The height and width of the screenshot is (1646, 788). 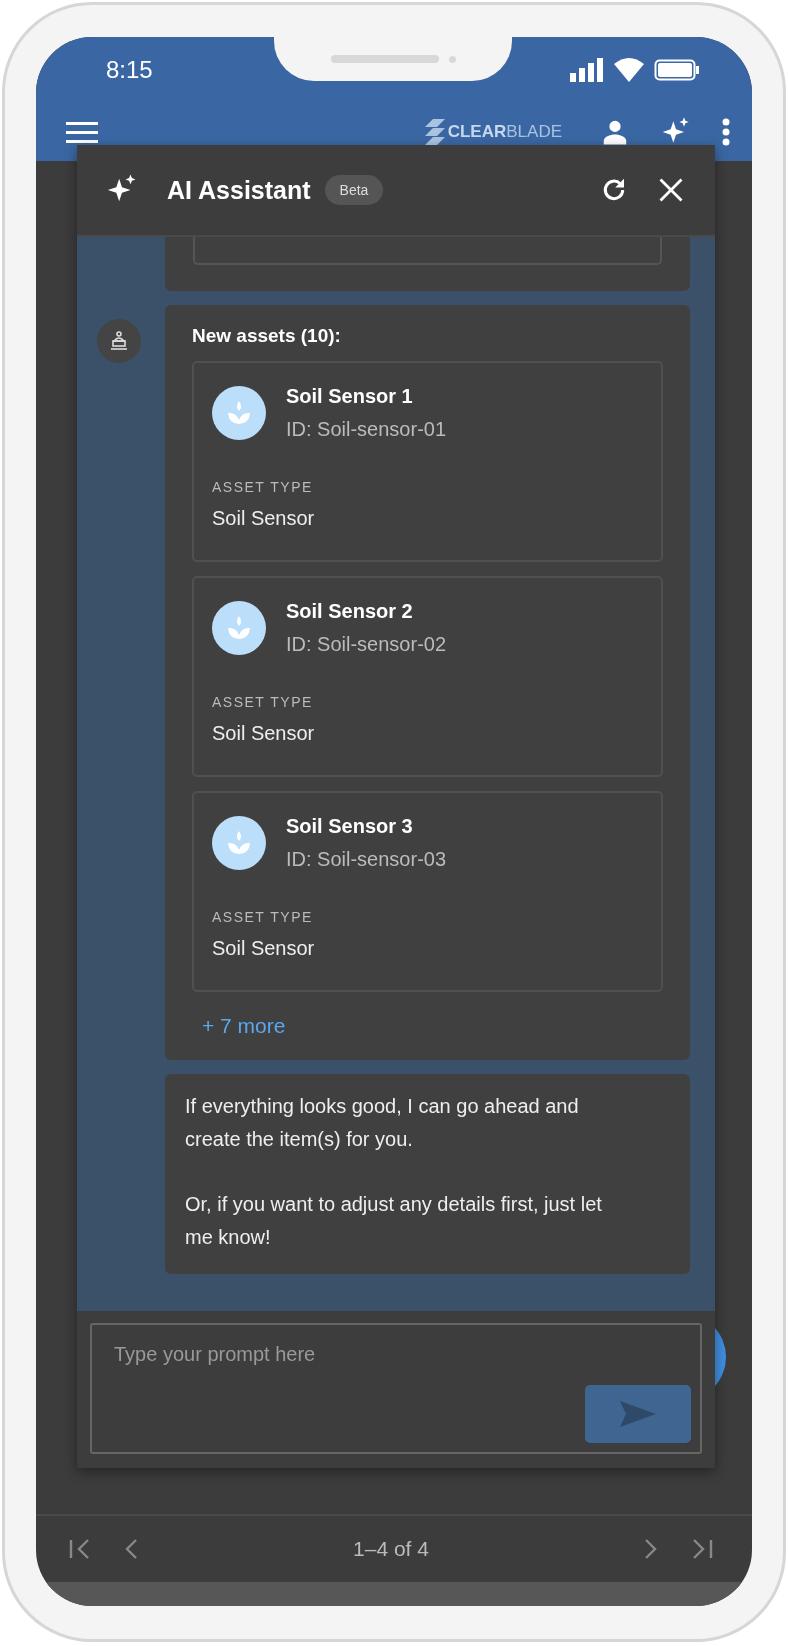 What do you see at coordinates (350, 826) in the screenshot?
I see `asset-name: Soil Sensor 3` at bounding box center [350, 826].